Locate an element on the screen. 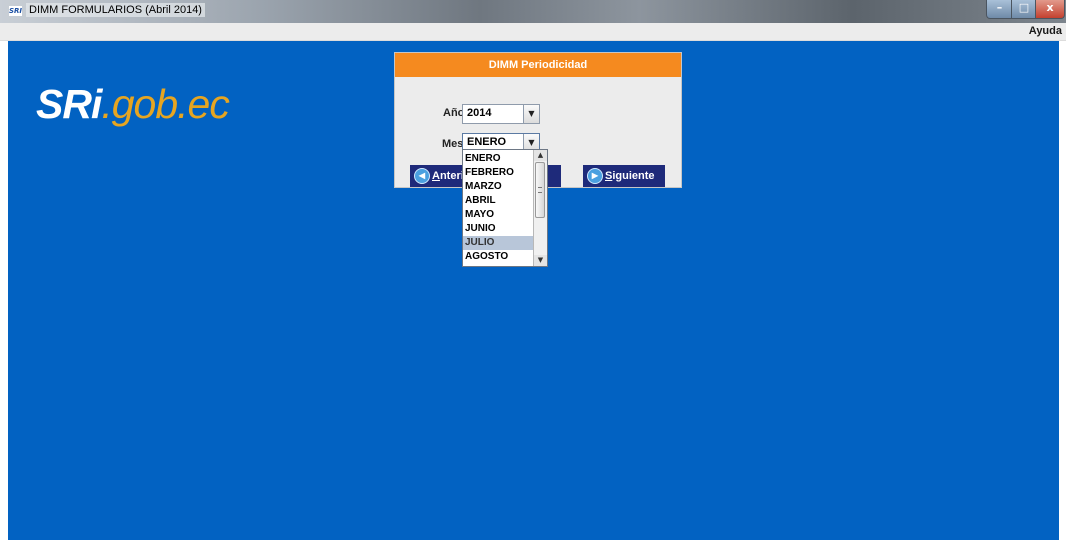 Image resolution: width=1066 pixels, height=540 pixels. scrollbar-thumb is located at coordinates (540, 190).